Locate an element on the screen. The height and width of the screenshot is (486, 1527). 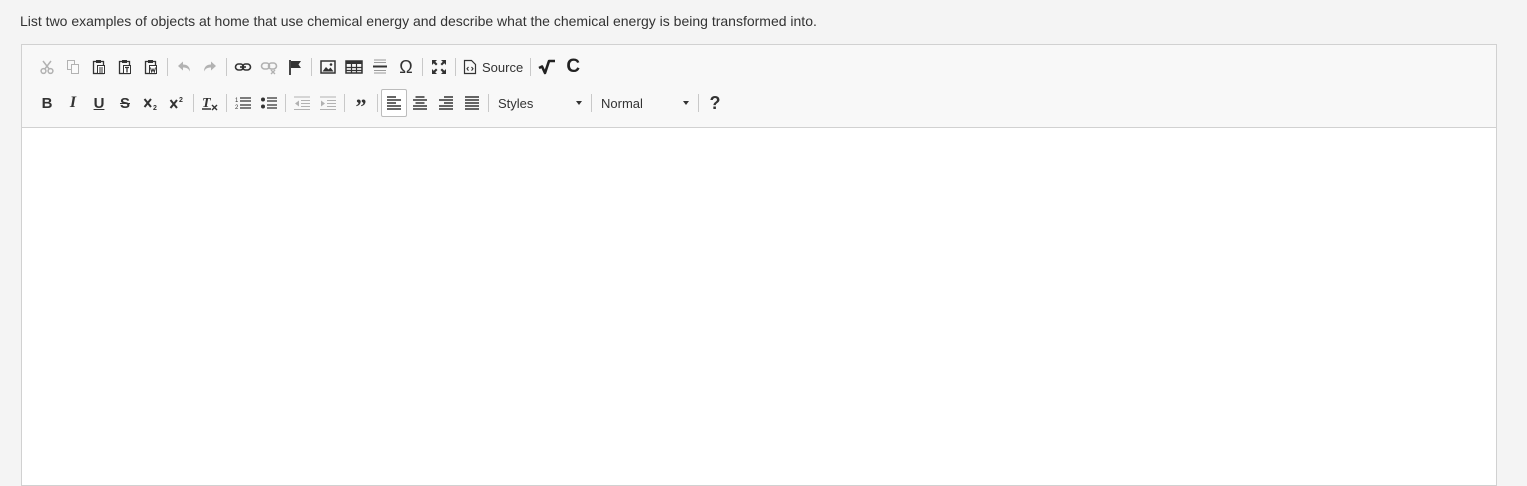
link-icon is located at coordinates (243, 67).